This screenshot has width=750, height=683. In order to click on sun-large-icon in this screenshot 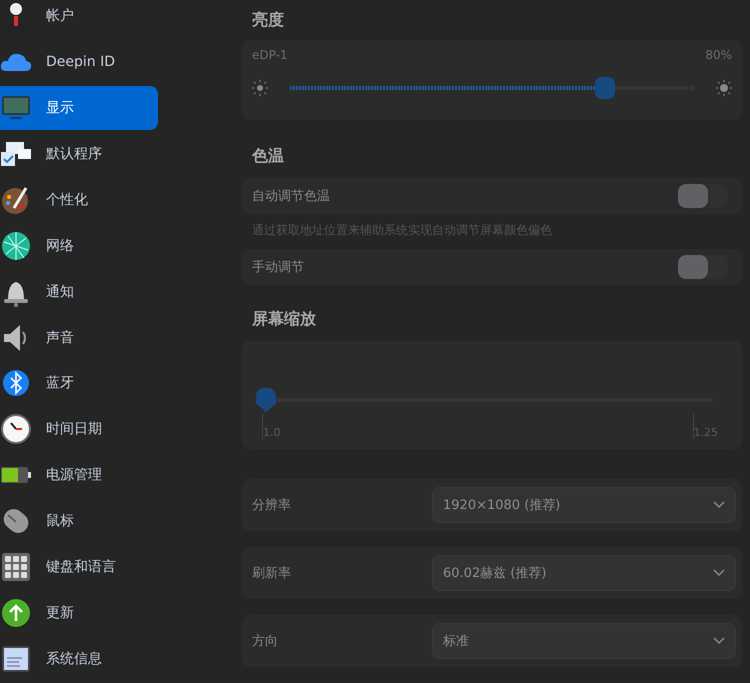, I will do `click(724, 88)`.